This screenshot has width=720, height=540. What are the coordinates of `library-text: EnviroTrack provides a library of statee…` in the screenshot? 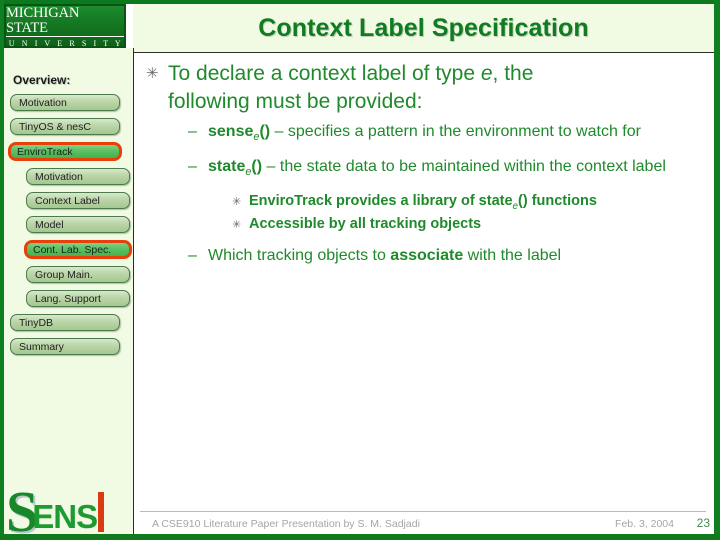 It's located at (423, 202).